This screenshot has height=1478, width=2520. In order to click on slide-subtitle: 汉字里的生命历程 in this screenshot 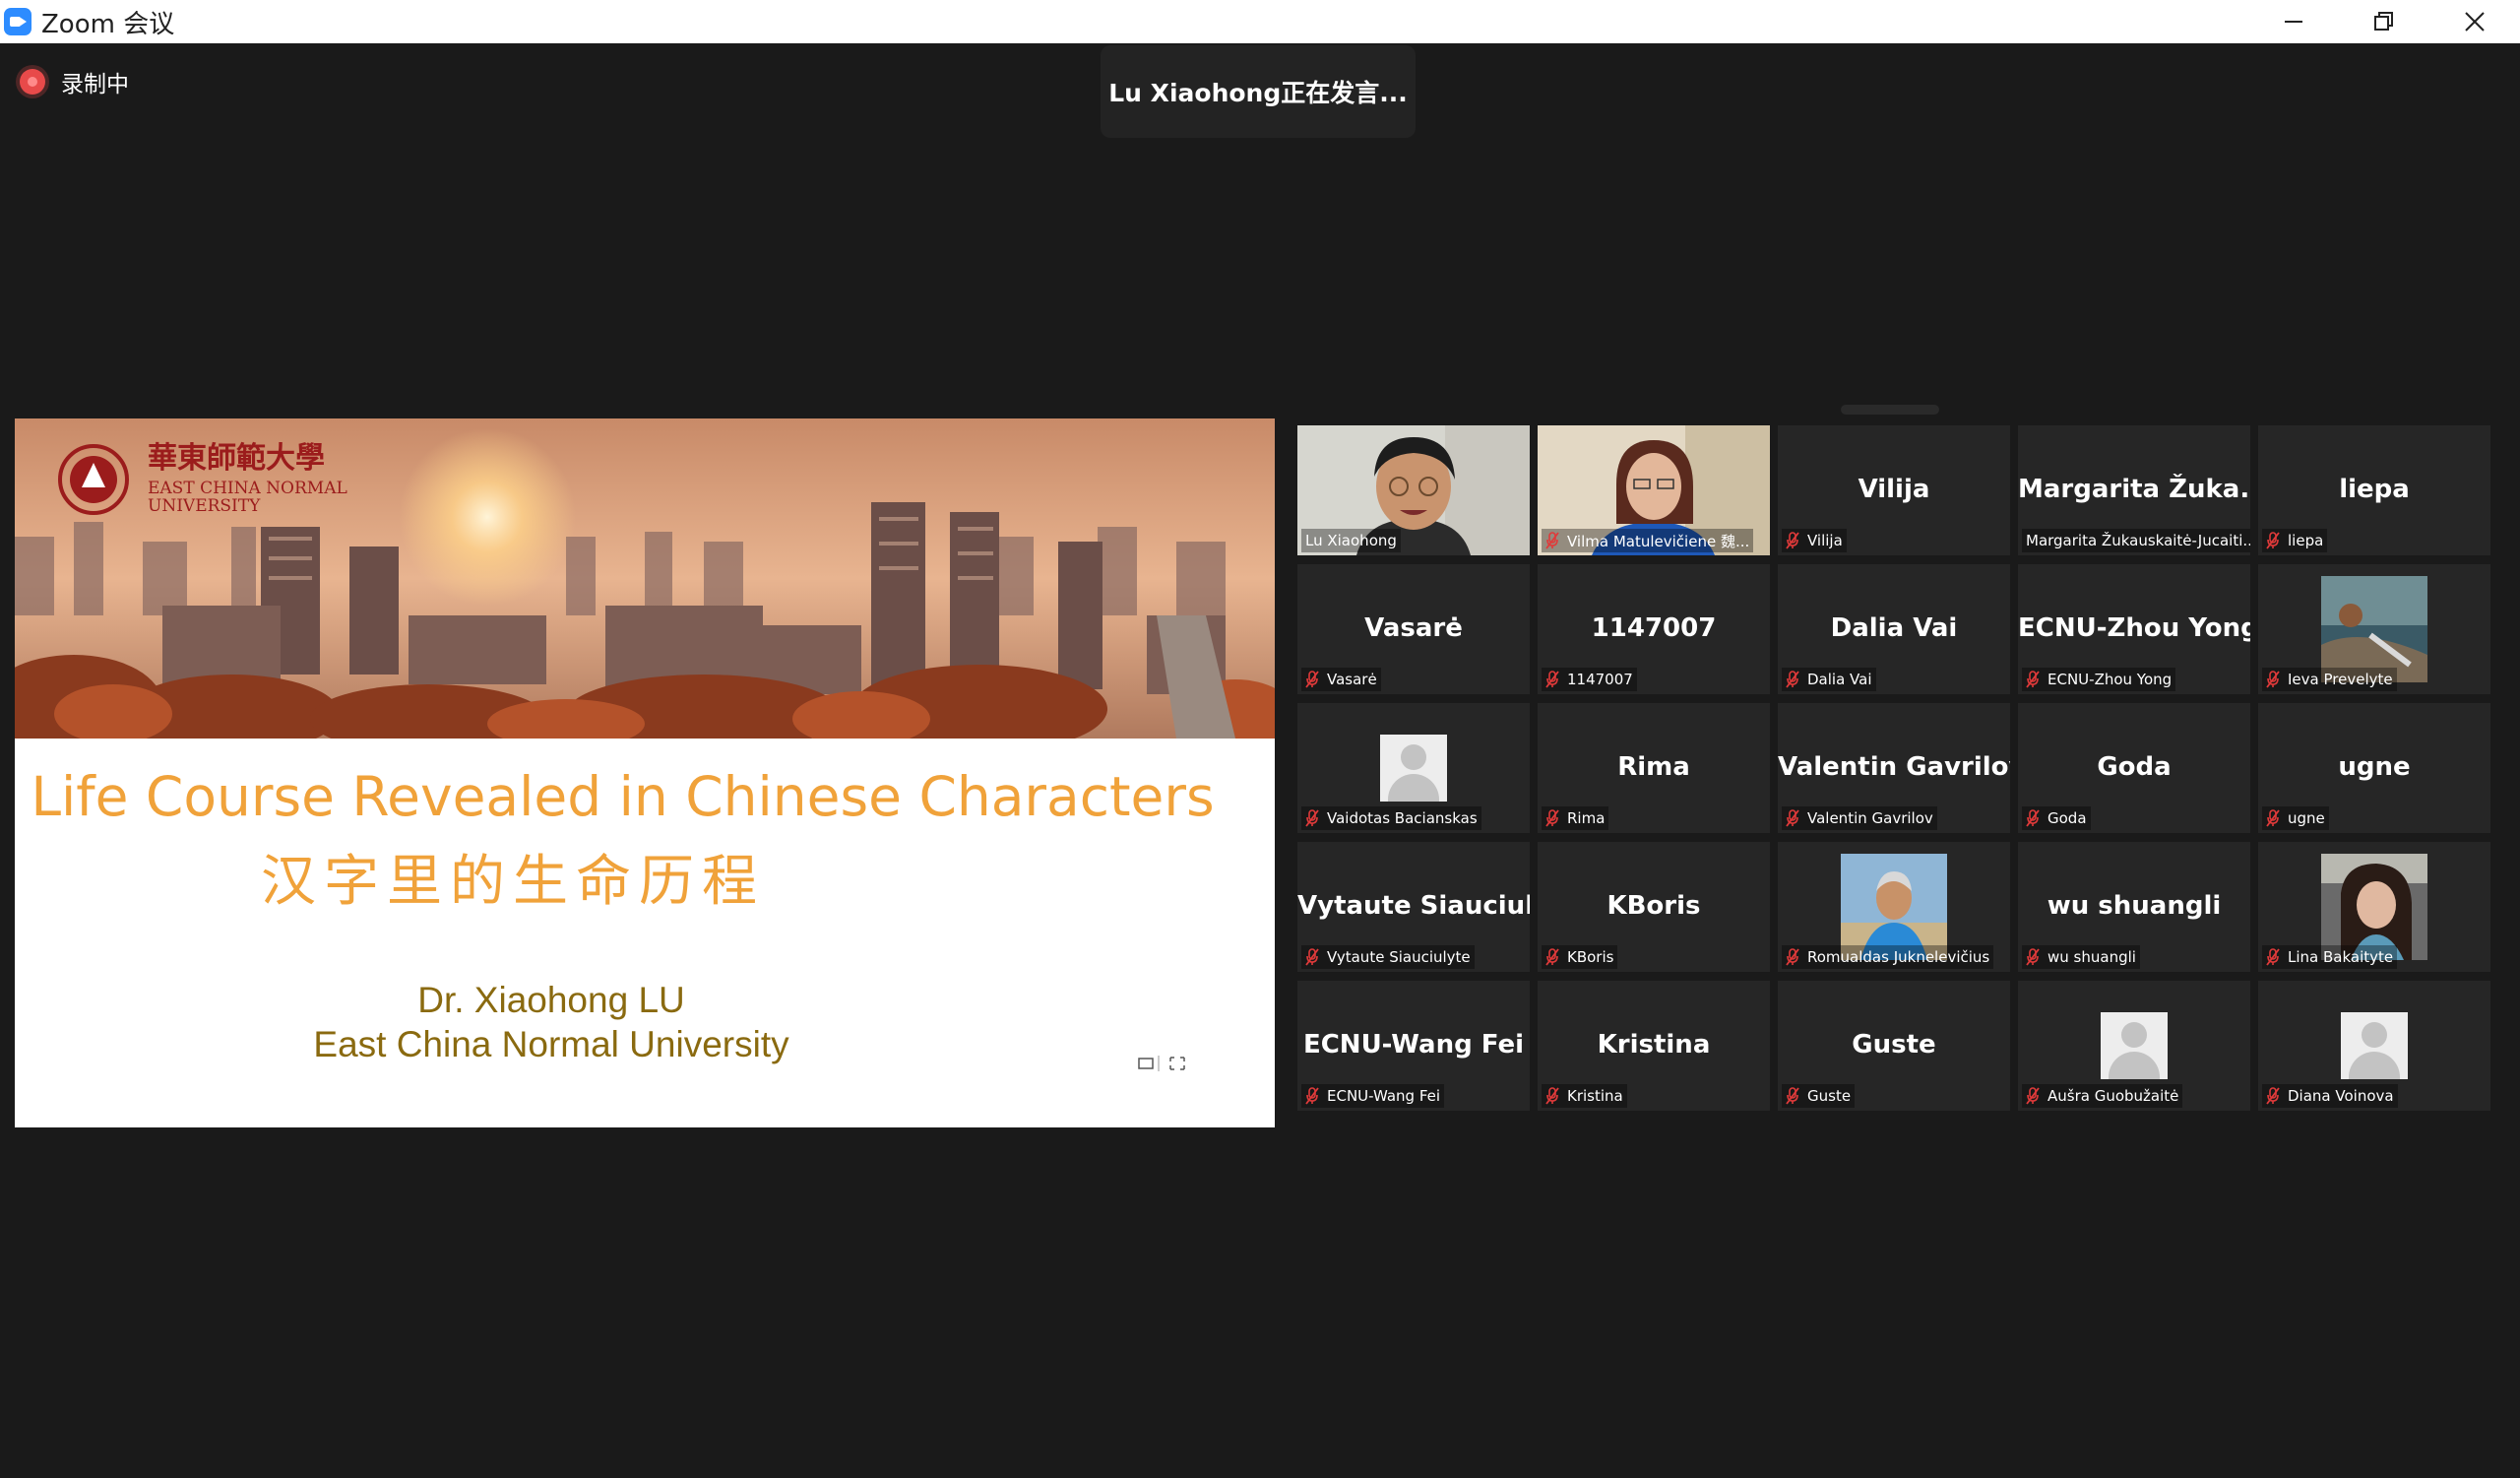, I will do `click(513, 882)`.